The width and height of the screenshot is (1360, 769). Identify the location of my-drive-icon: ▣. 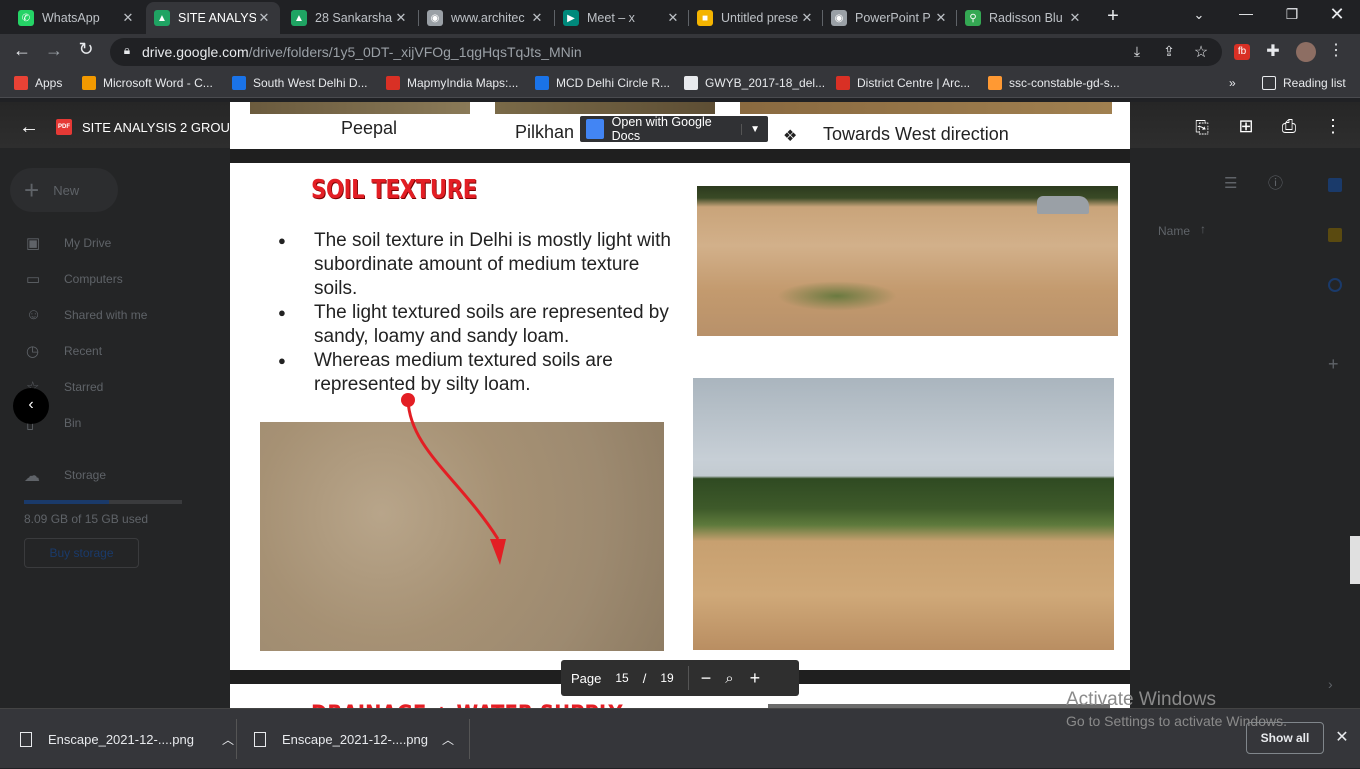
(33, 243).